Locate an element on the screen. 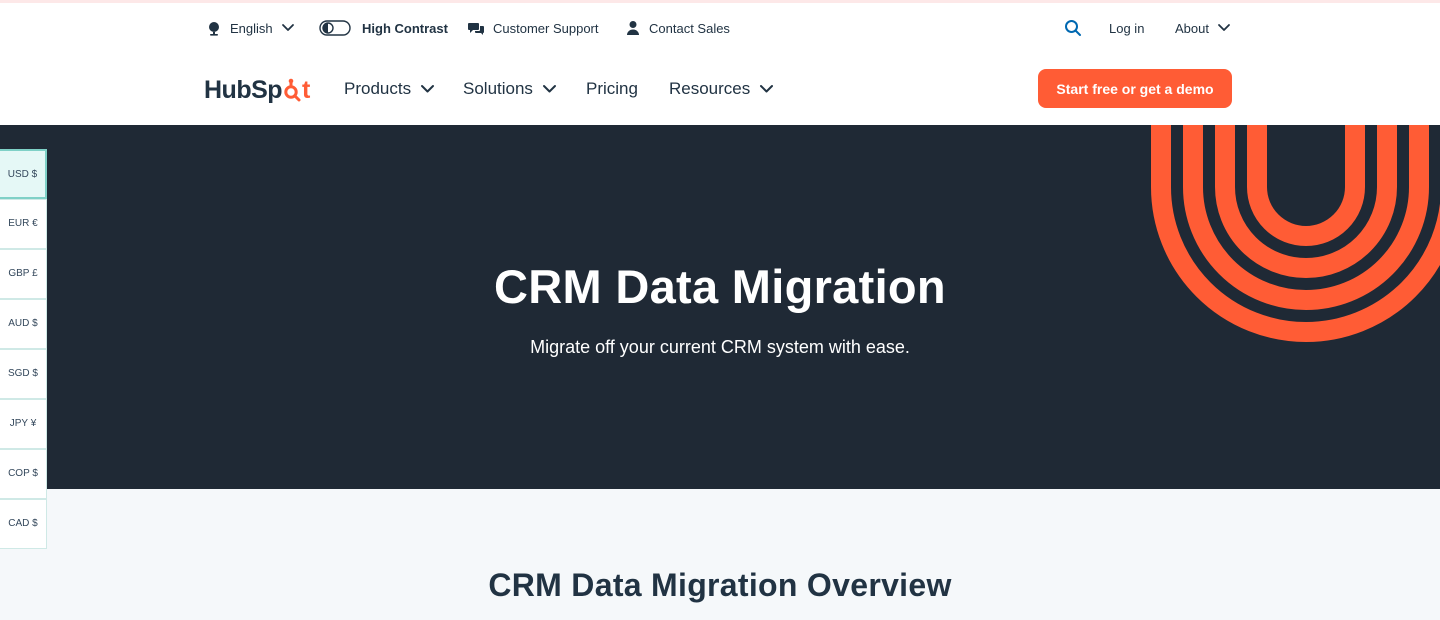 The height and width of the screenshot is (620, 1440). decorative-arcs-graphic is located at coordinates (1295, 233).